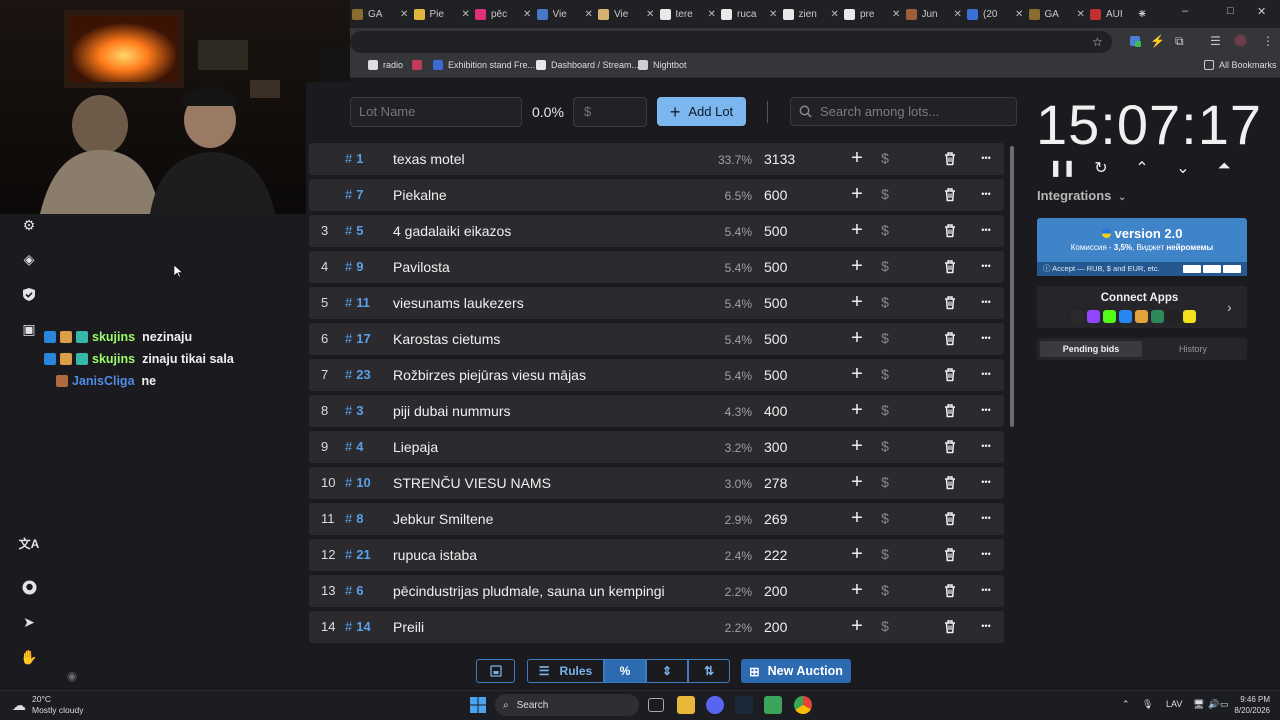  Describe the element at coordinates (415, 447) in the screenshot. I see `lot-name: Liepaja` at that location.